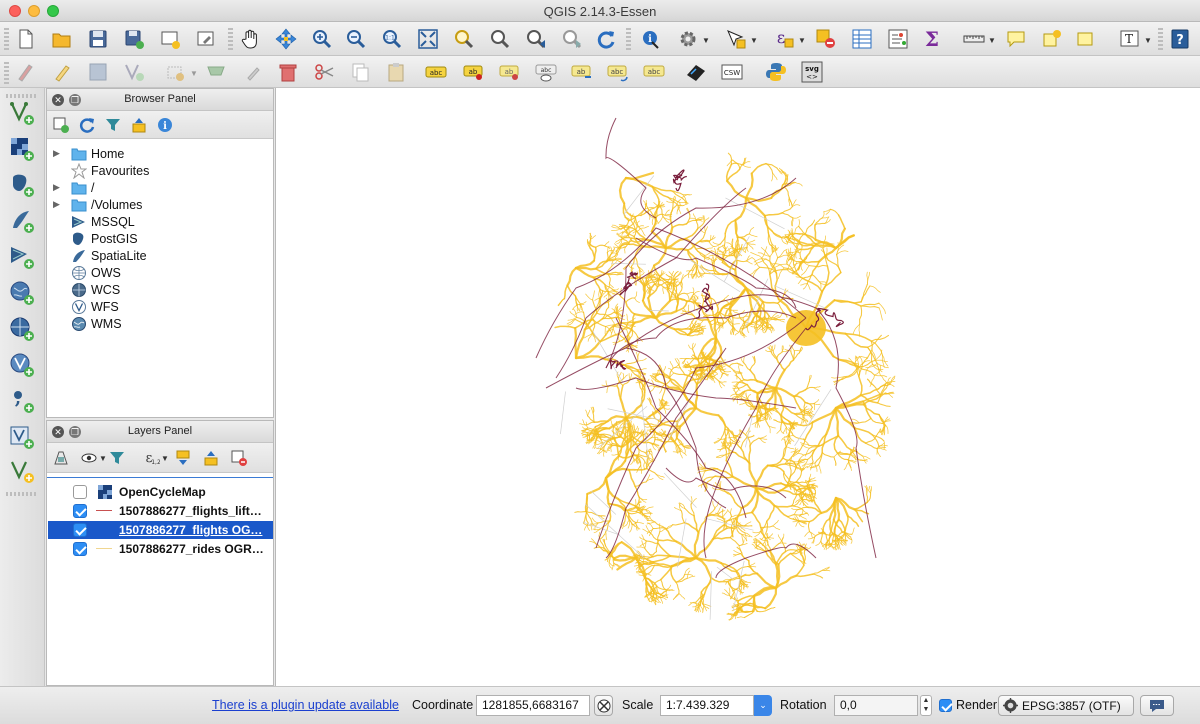 This screenshot has height=724, width=1200. What do you see at coordinates (618, 72) in the screenshot?
I see `rotate-label-icon: abc` at bounding box center [618, 72].